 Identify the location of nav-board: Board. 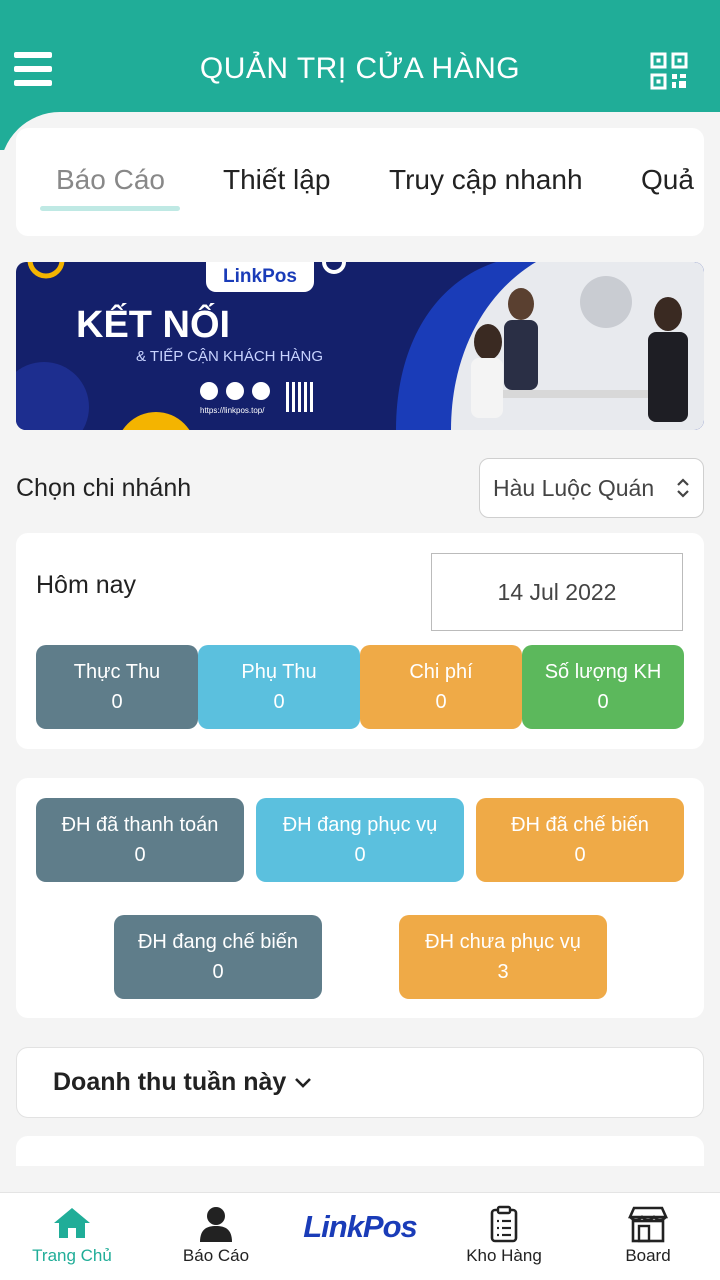
(648, 1236).